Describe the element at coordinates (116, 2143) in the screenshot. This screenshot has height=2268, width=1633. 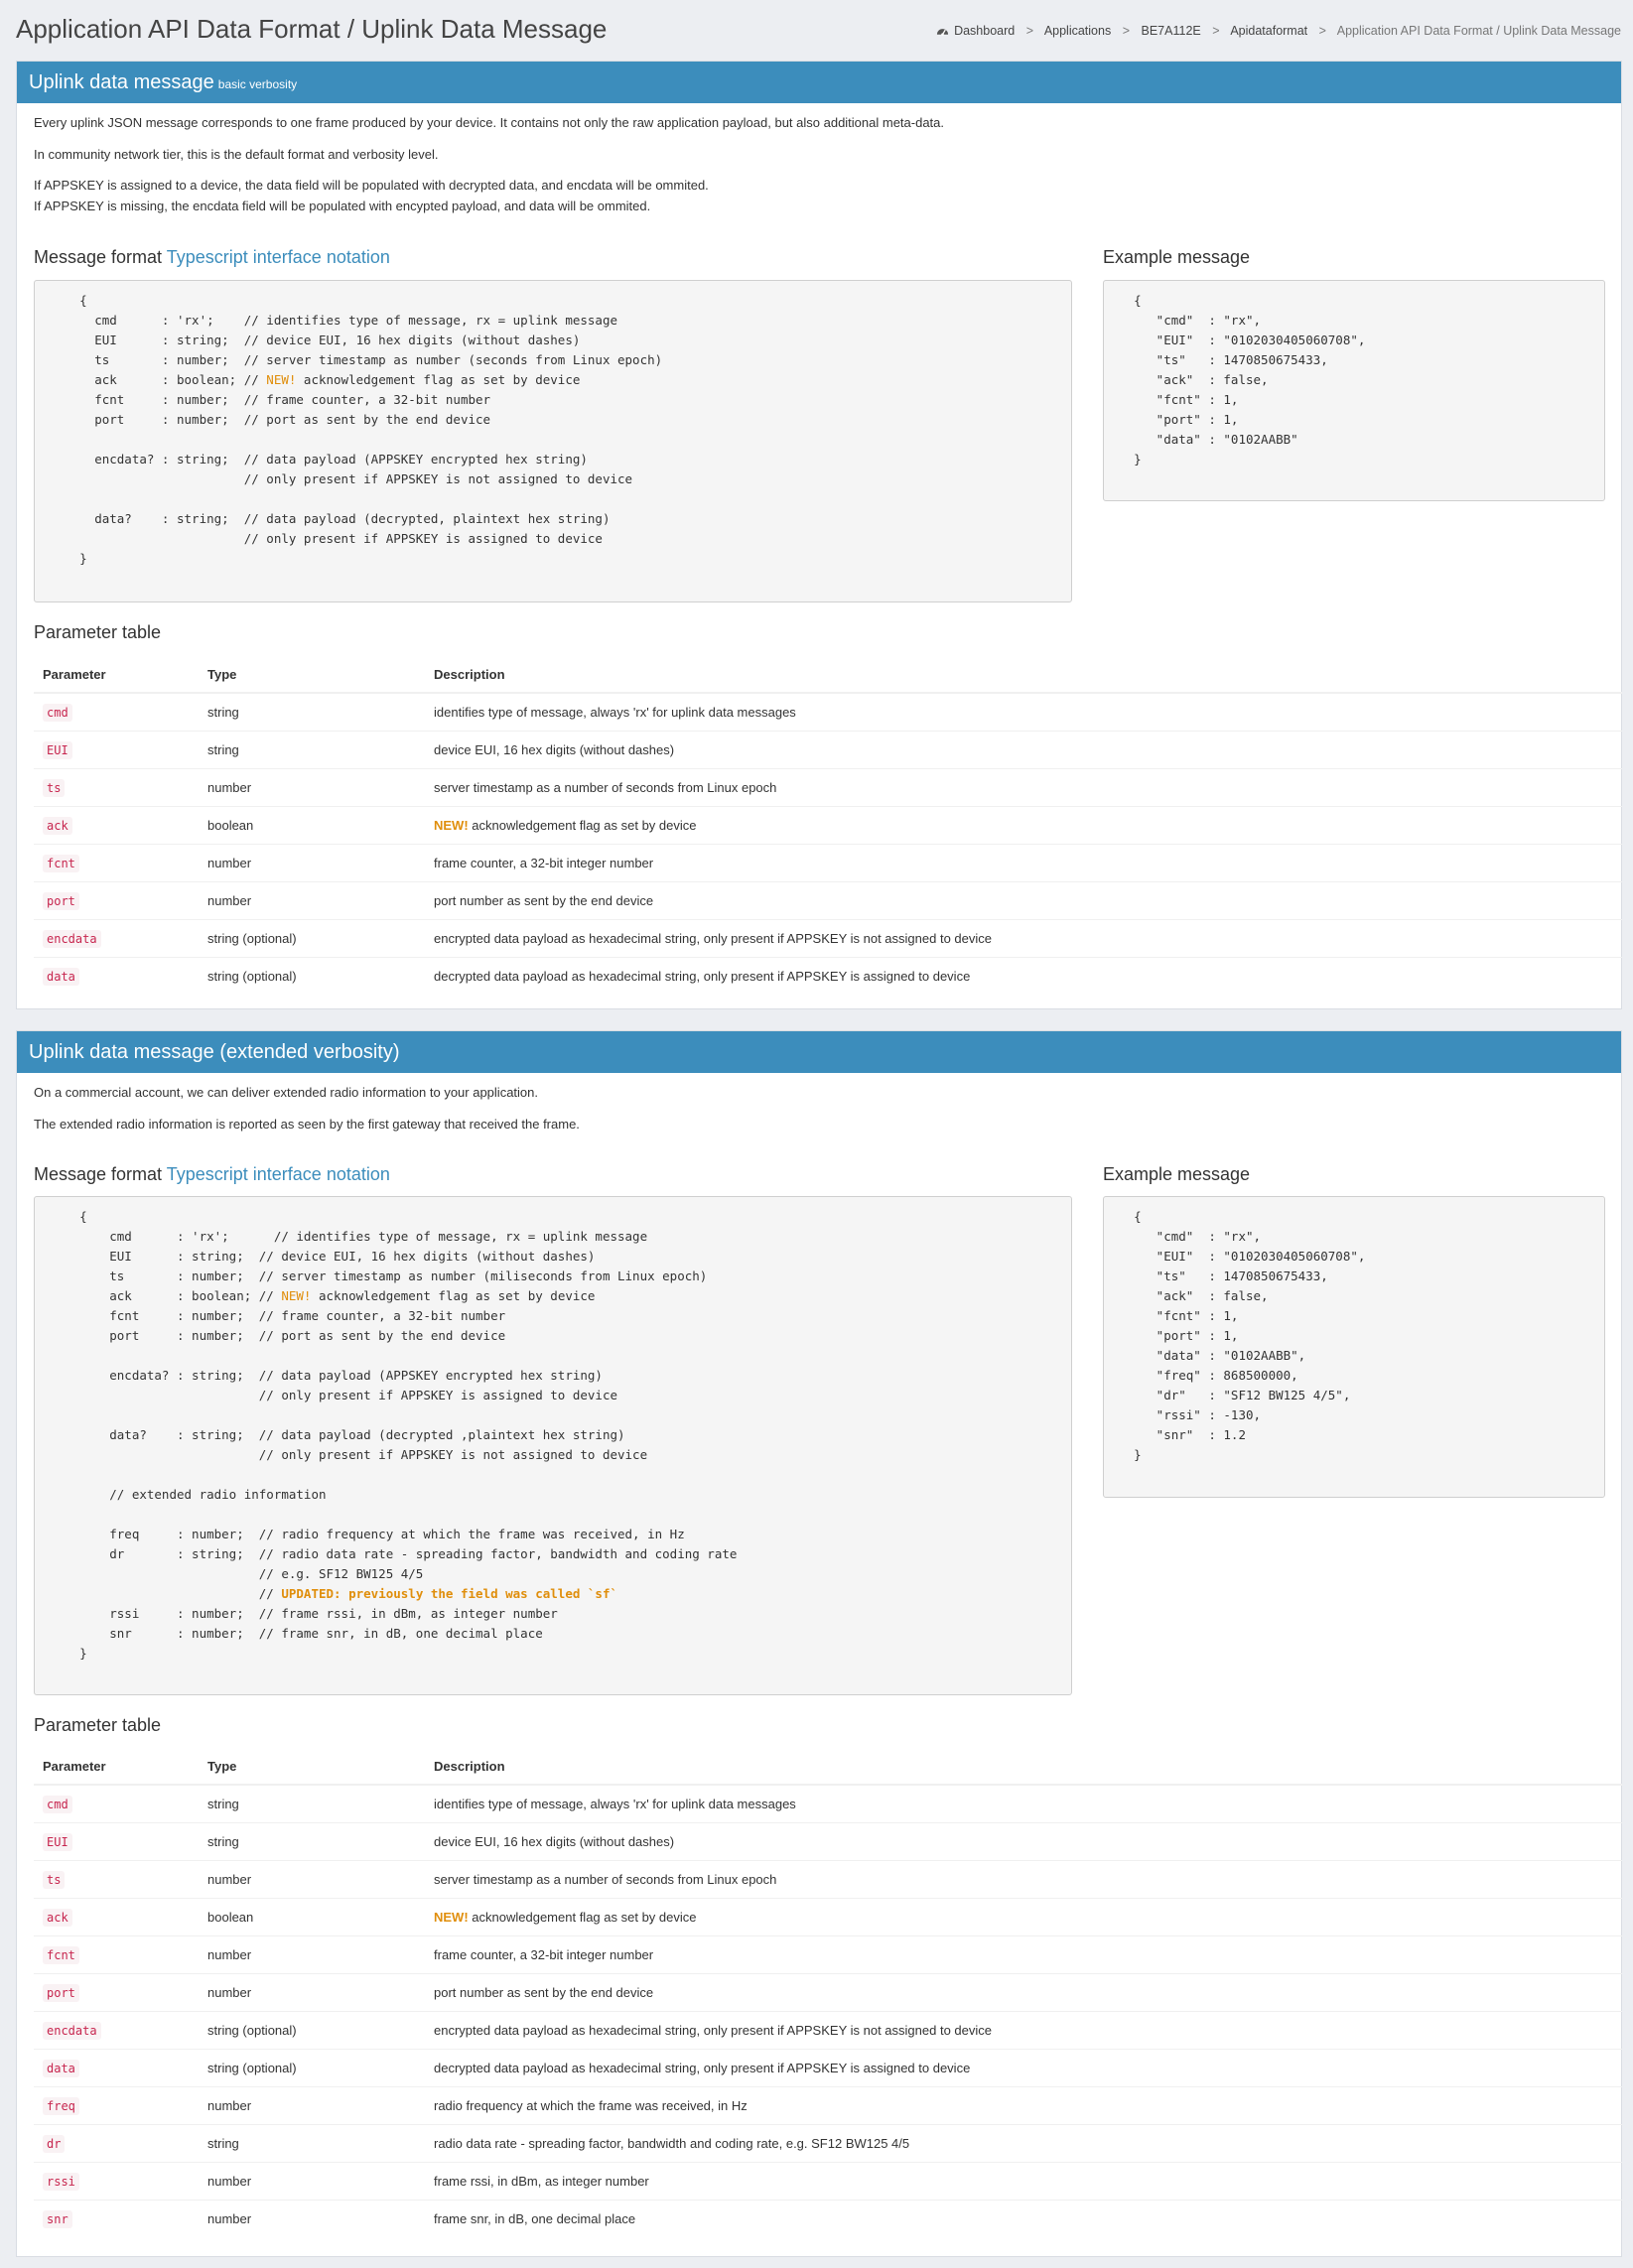
I see `param-name-cell: dr` at that location.